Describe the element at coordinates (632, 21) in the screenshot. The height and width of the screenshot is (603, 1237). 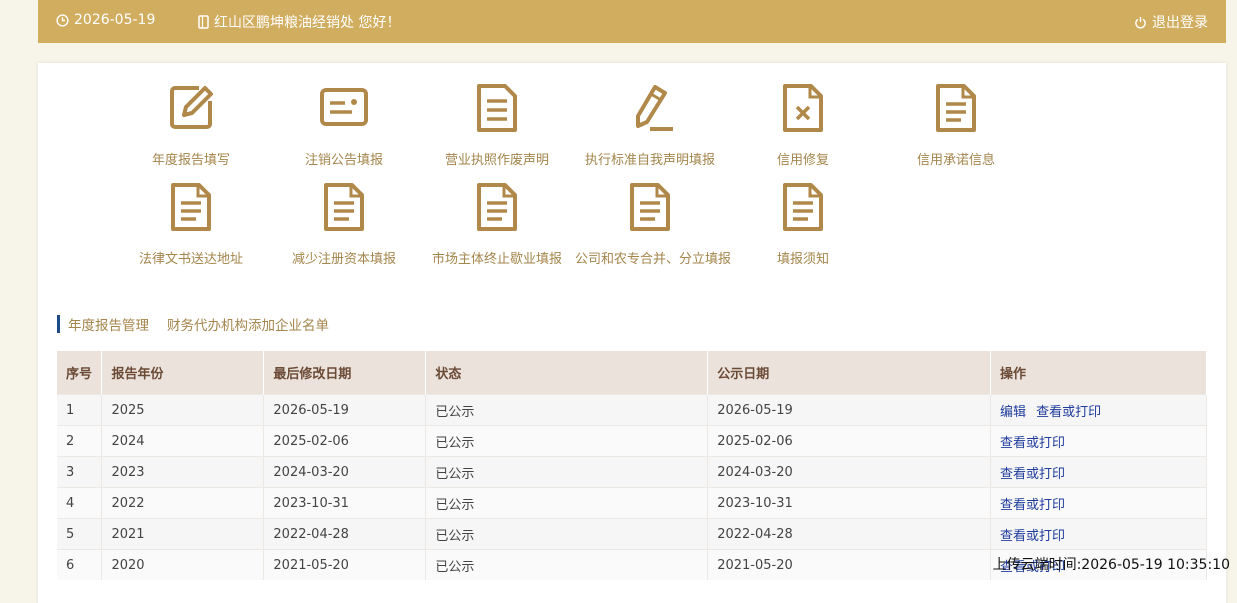
I see `top-bar: 2026-05-19 红山区鹏坤粮油经销处 您好！ 退出登录` at that location.